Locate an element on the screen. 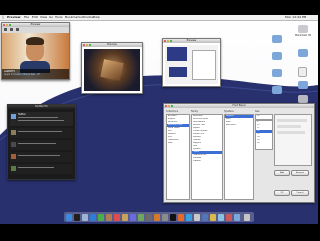 The height and width of the screenshot is (241, 320). screenshot-blue-area is located at coordinates (178, 72).